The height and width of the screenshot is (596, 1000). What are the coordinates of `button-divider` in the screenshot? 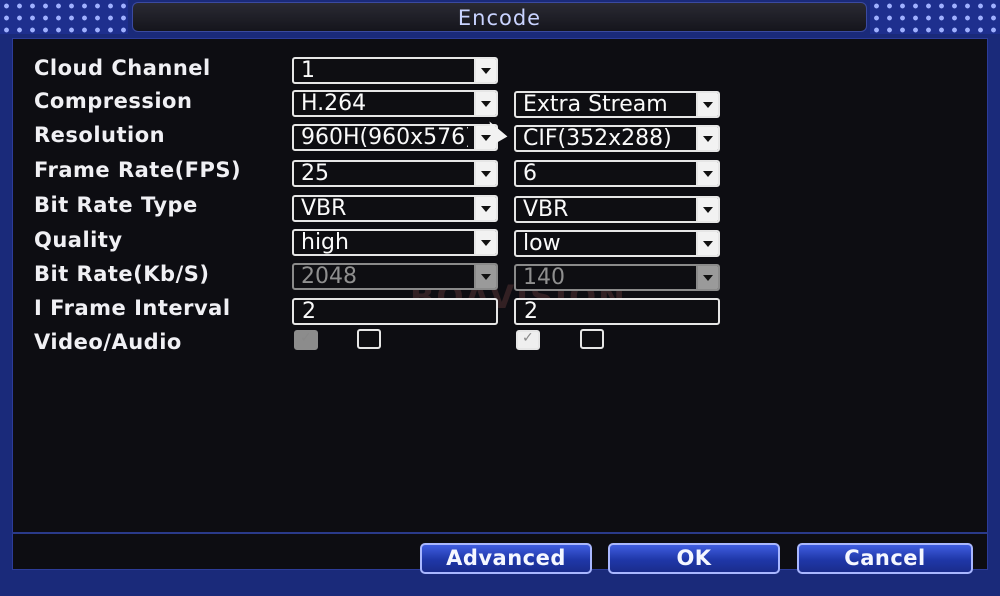 It's located at (500, 533).